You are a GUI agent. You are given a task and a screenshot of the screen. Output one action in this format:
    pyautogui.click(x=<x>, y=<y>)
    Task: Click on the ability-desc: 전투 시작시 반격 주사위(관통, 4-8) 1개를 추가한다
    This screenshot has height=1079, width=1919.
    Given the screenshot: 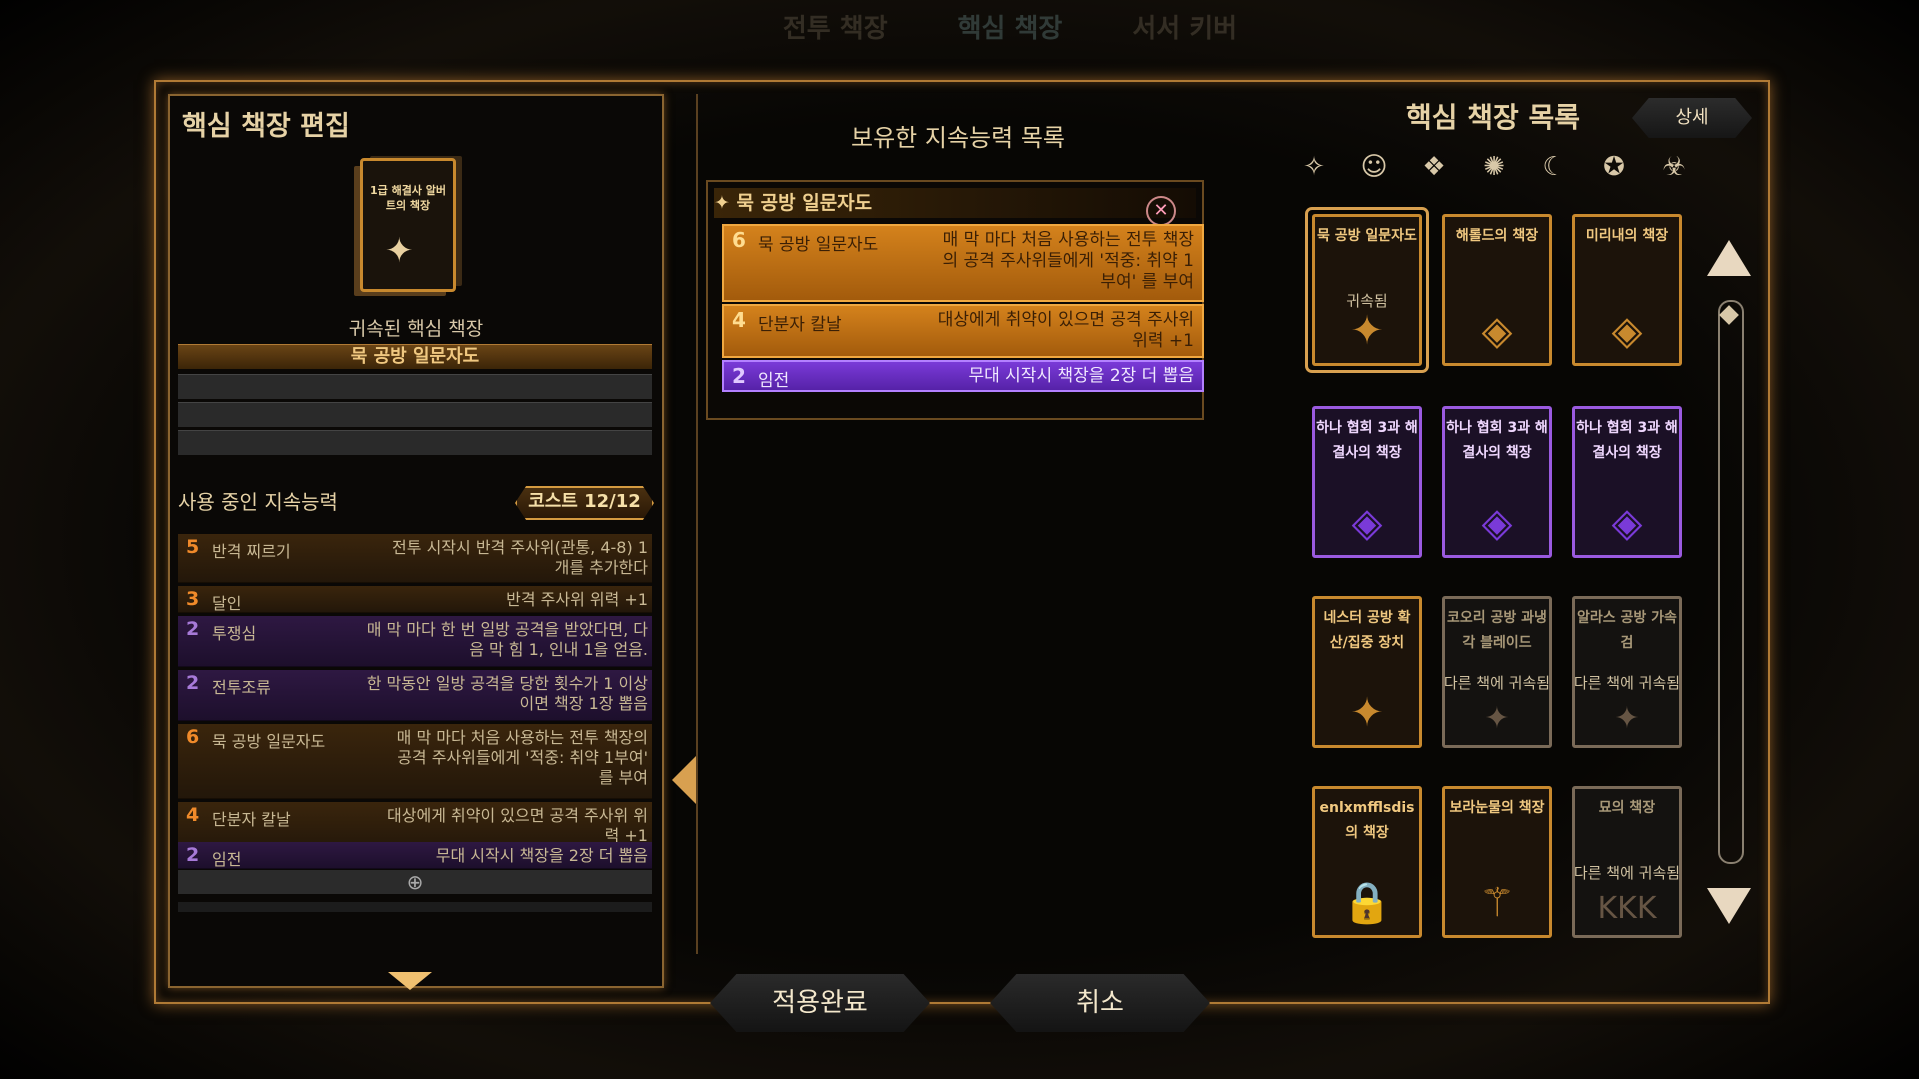 What is the action you would take?
    pyautogui.click(x=520, y=557)
    